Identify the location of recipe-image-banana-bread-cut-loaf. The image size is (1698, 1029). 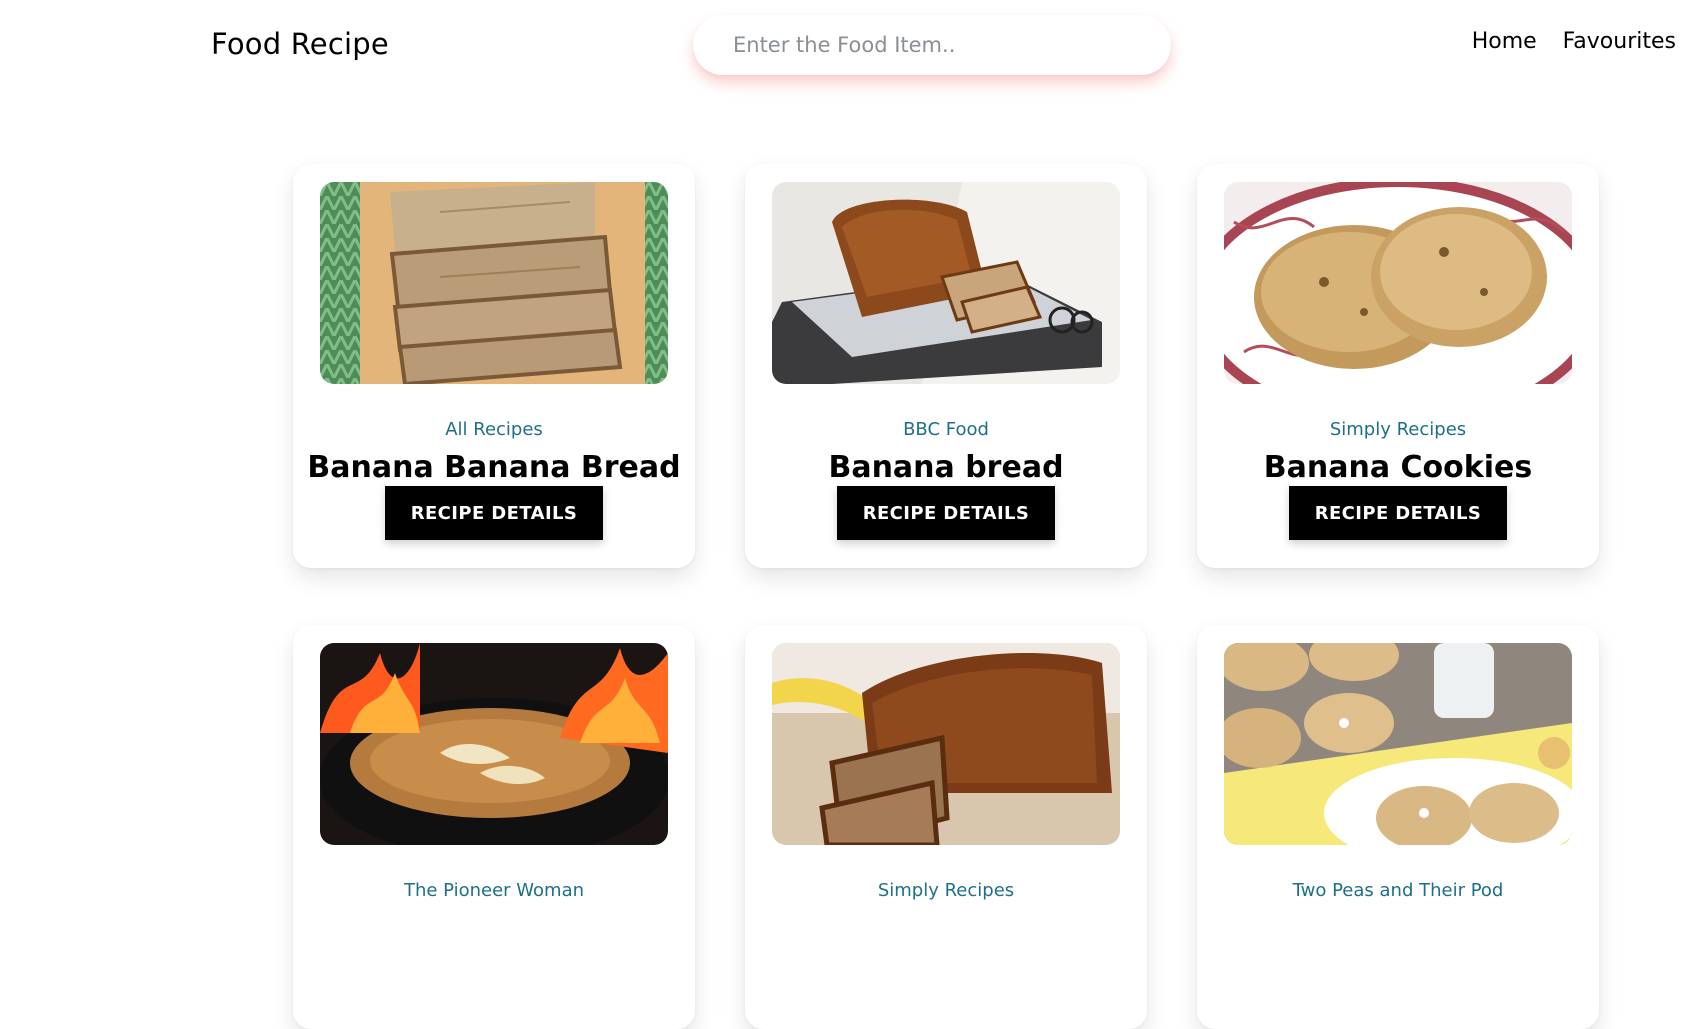
(946, 744).